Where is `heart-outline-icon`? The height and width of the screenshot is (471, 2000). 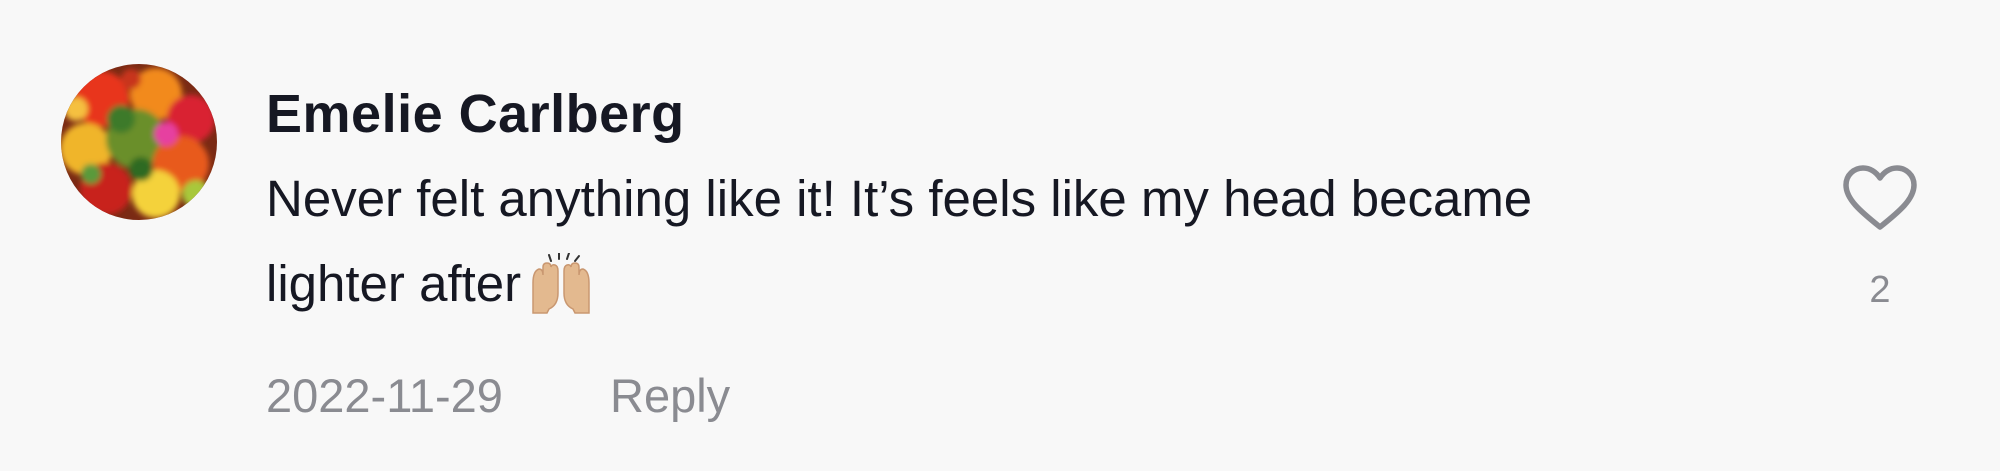 heart-outline-icon is located at coordinates (1880, 198).